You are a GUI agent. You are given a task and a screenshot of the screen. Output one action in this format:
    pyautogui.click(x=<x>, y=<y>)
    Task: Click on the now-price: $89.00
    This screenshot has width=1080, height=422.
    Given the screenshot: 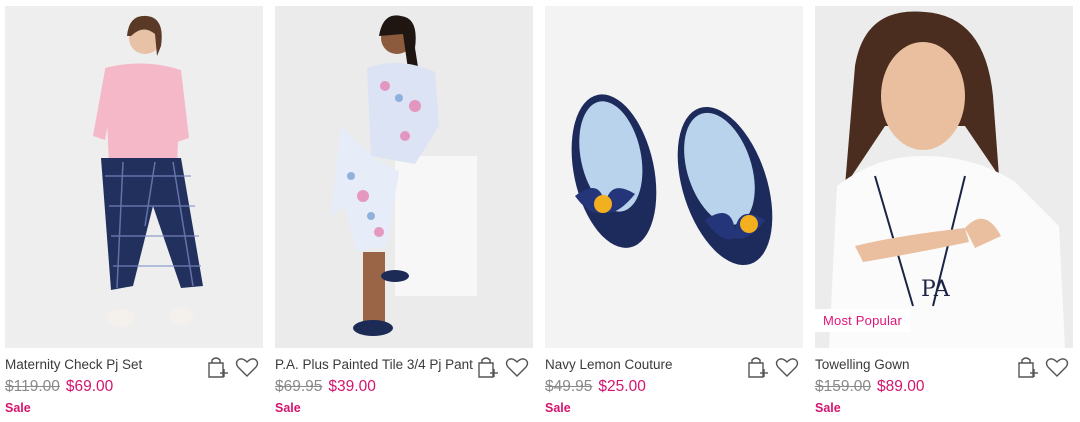 What is the action you would take?
    pyautogui.click(x=901, y=386)
    